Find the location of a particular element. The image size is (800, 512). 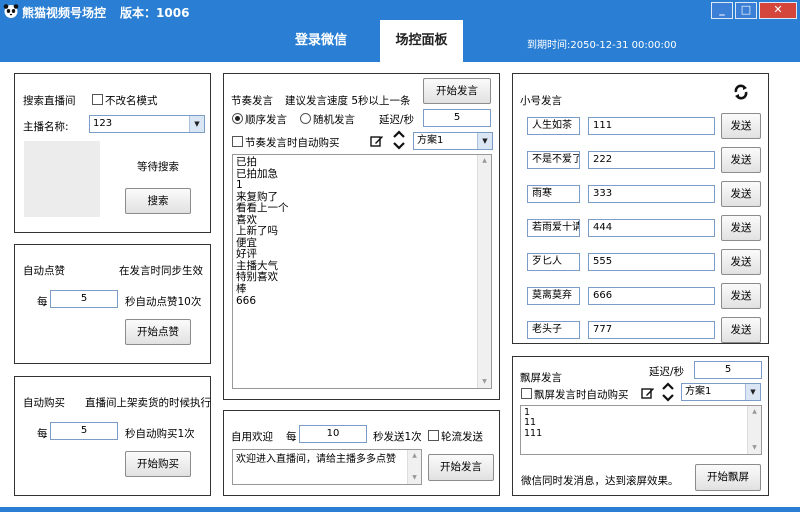

flood-messages-textarea: 1 11 111 ▲ ▼ is located at coordinates (641, 430).